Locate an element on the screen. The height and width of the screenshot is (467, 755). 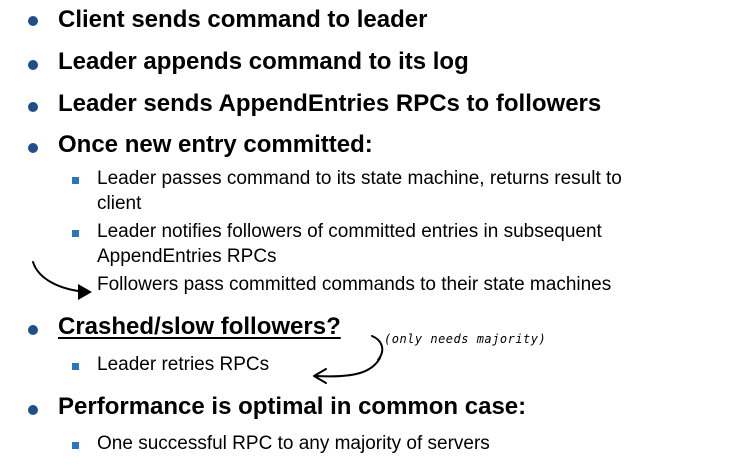
return-arrow-icon is located at coordinates (348, 367).